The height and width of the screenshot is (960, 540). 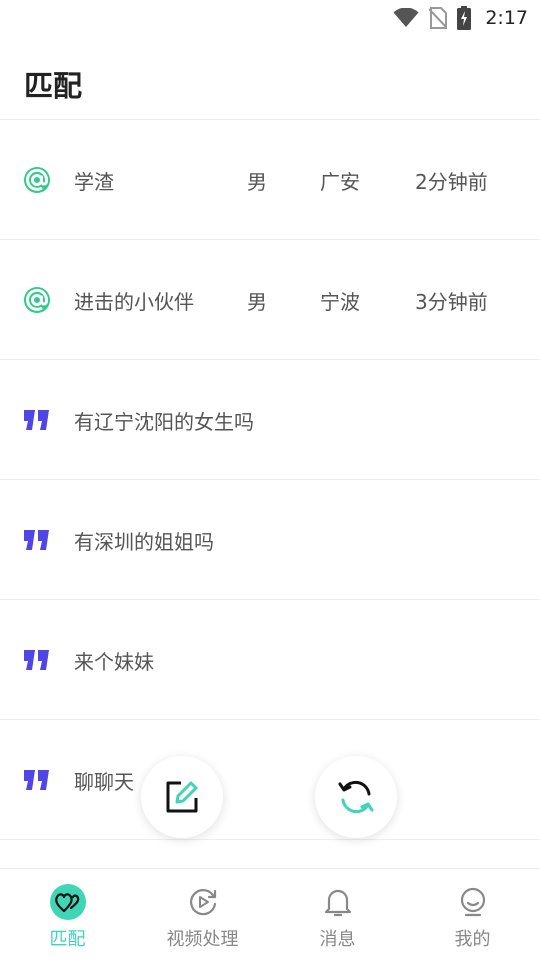 I want to click on edit-icon, so click(x=182, y=797).